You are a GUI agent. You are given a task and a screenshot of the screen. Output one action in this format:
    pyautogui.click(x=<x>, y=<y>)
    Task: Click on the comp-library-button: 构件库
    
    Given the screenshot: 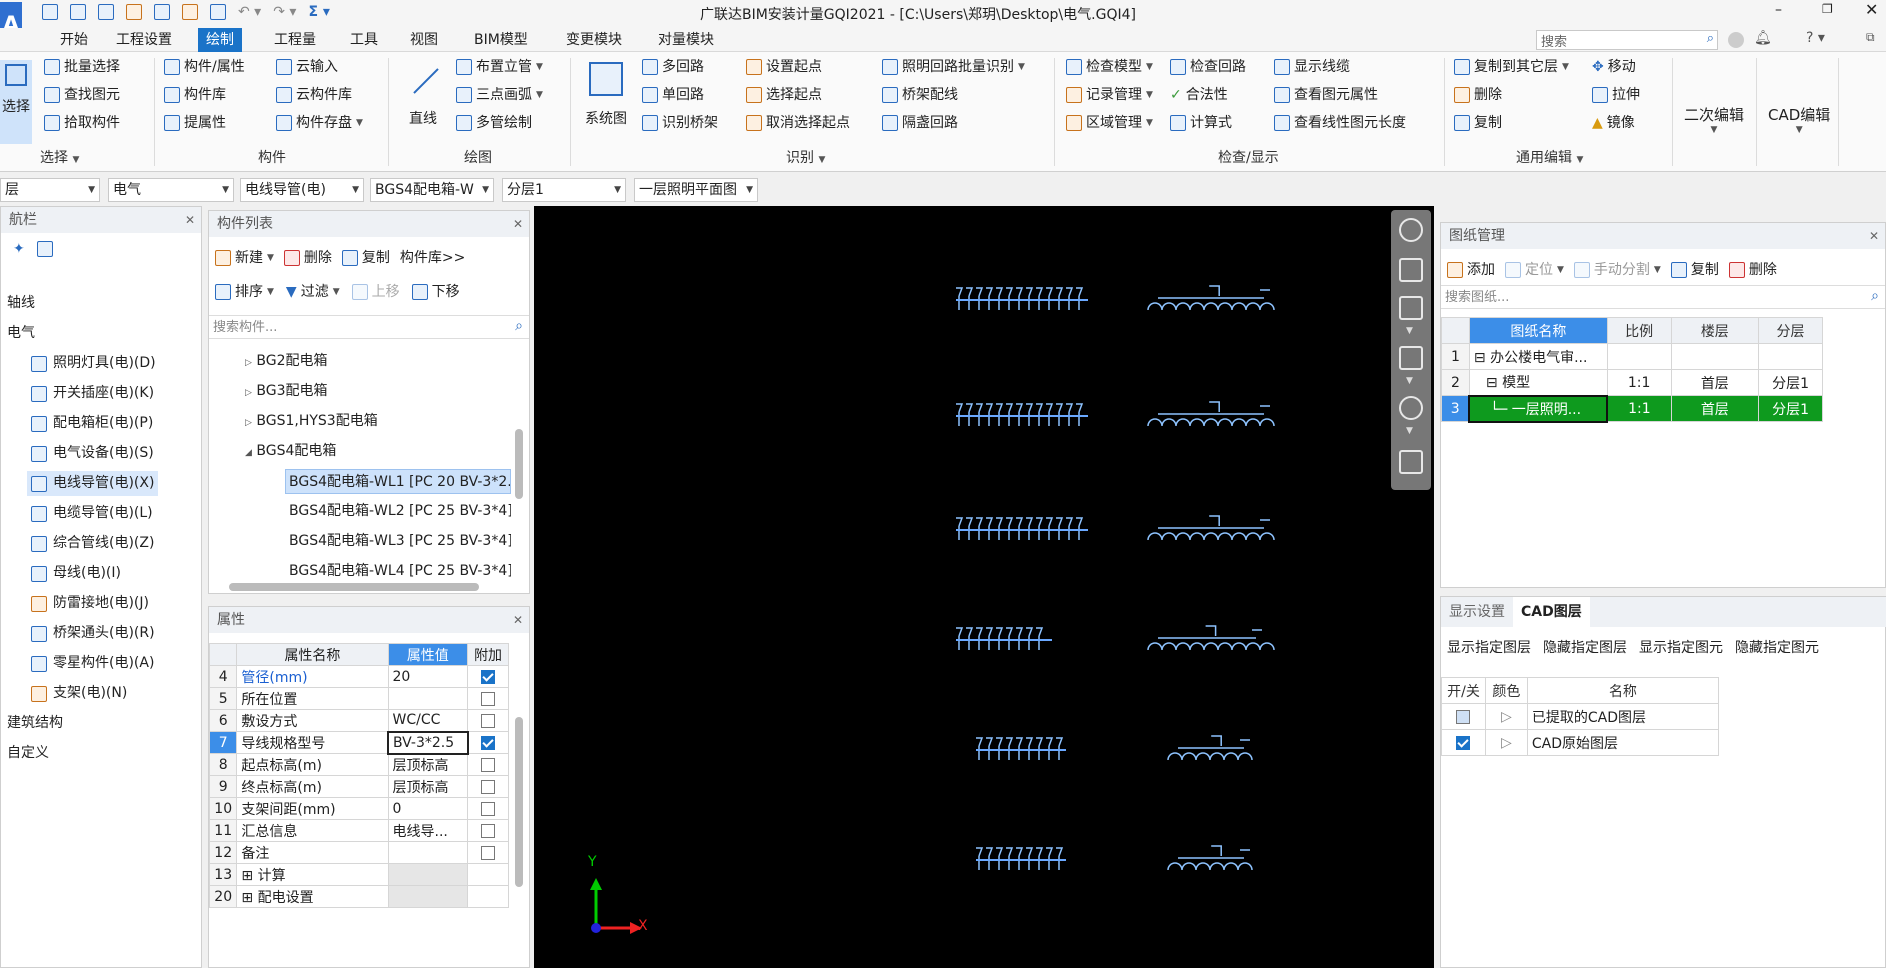 What is the action you would take?
    pyautogui.click(x=195, y=95)
    